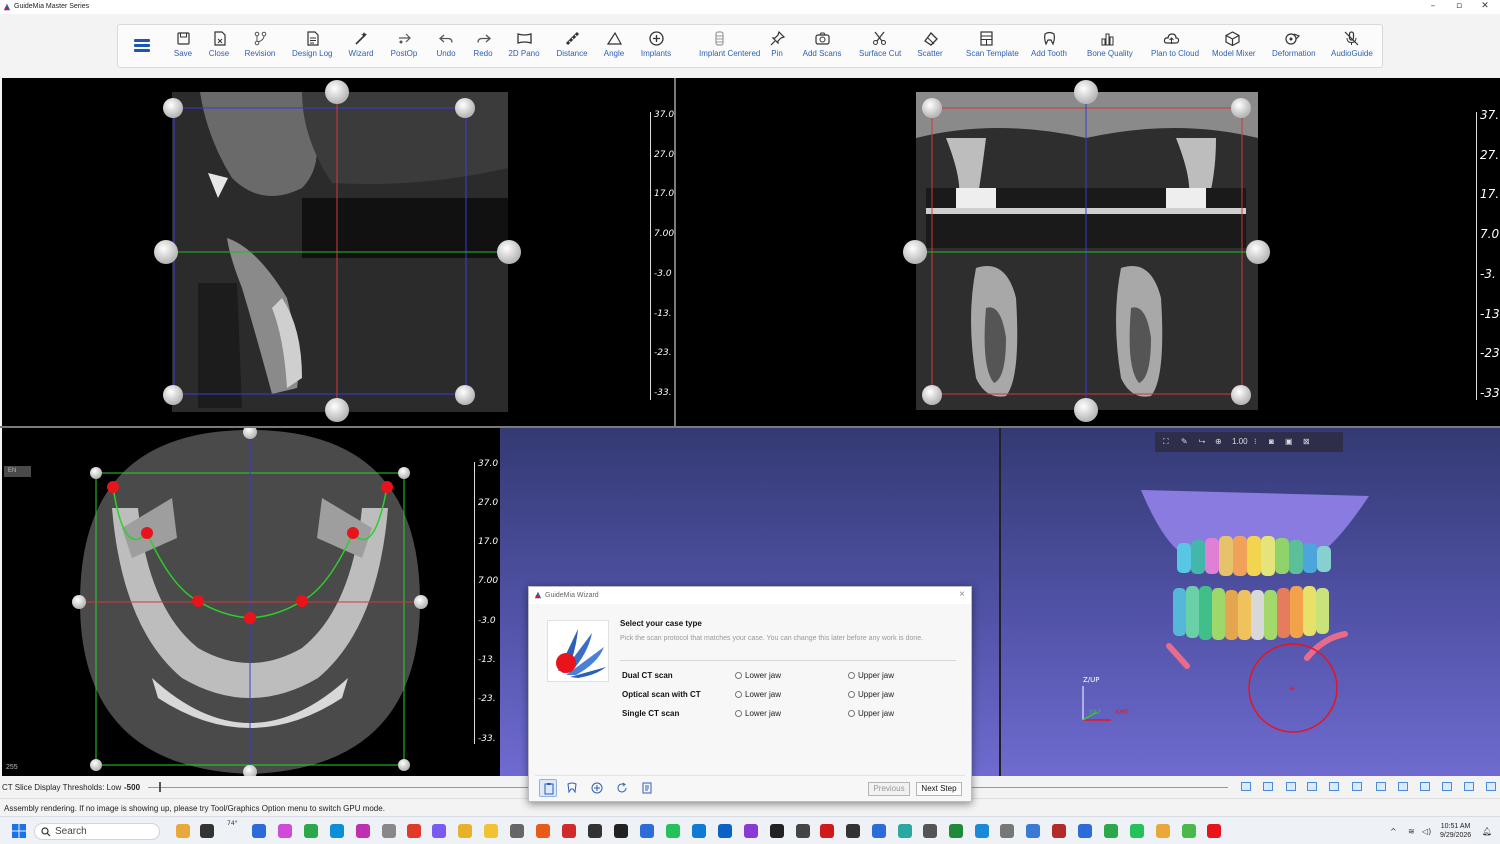  I want to click on toolbar-button-revision: Revision, so click(260, 47).